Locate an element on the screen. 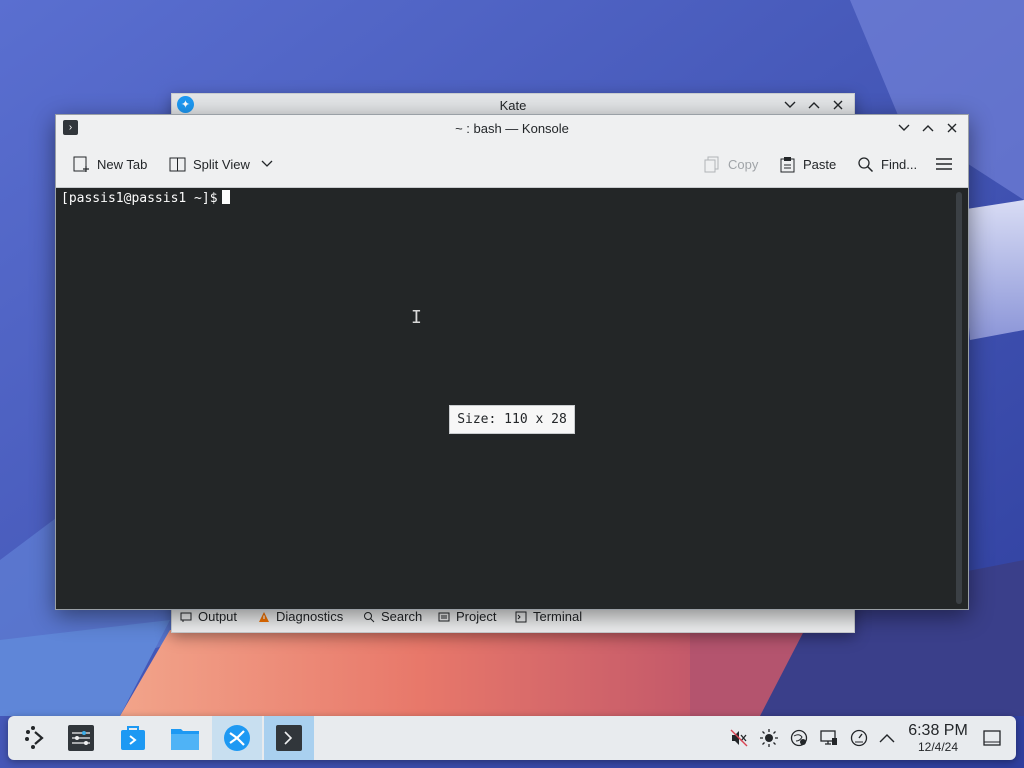 This screenshot has width=1024, height=768. paste-button: Paste is located at coordinates (807, 164).